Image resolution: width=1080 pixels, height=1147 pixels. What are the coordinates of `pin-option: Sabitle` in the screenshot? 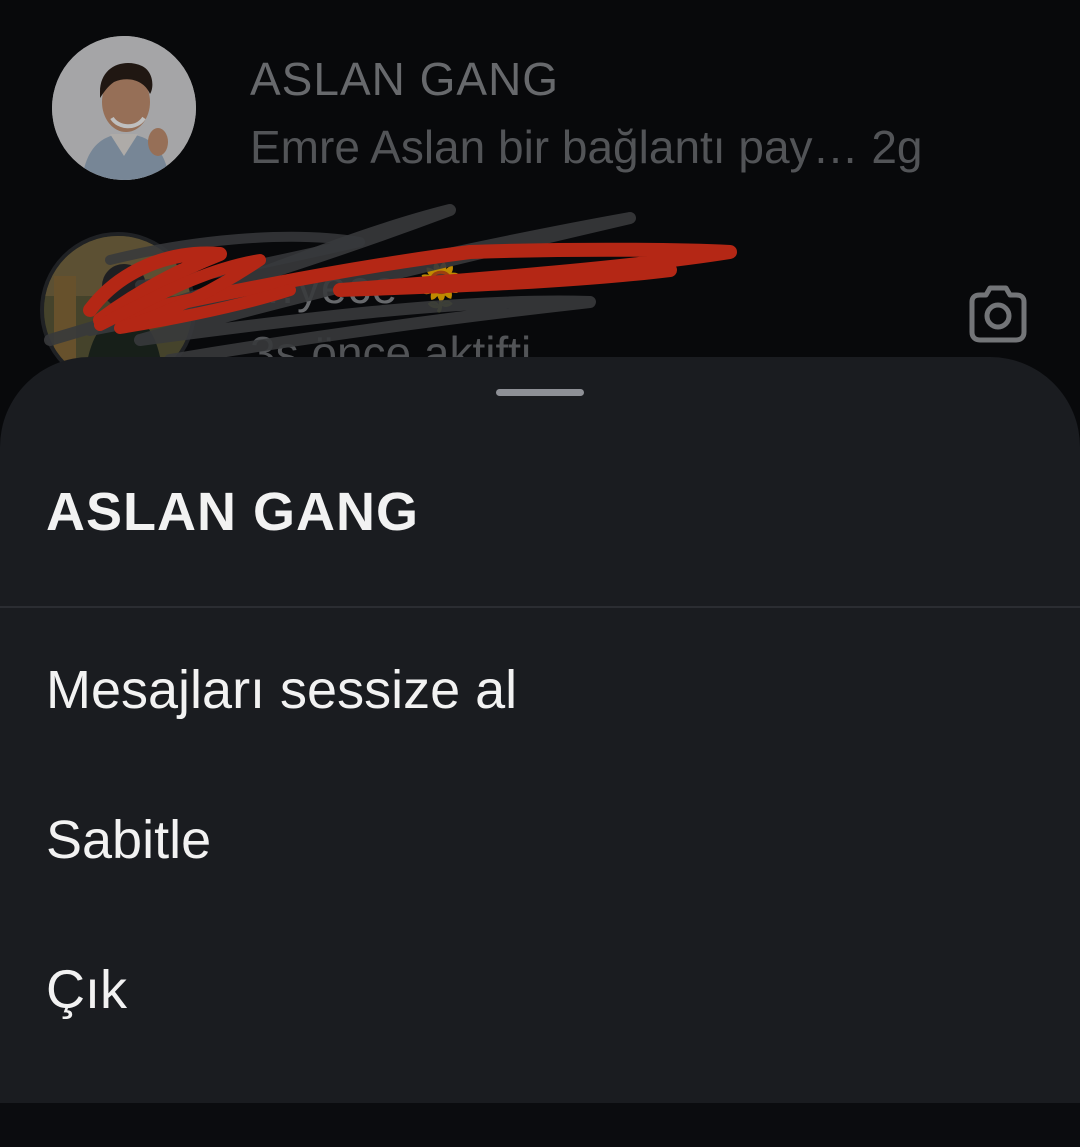 It's located at (540, 838).